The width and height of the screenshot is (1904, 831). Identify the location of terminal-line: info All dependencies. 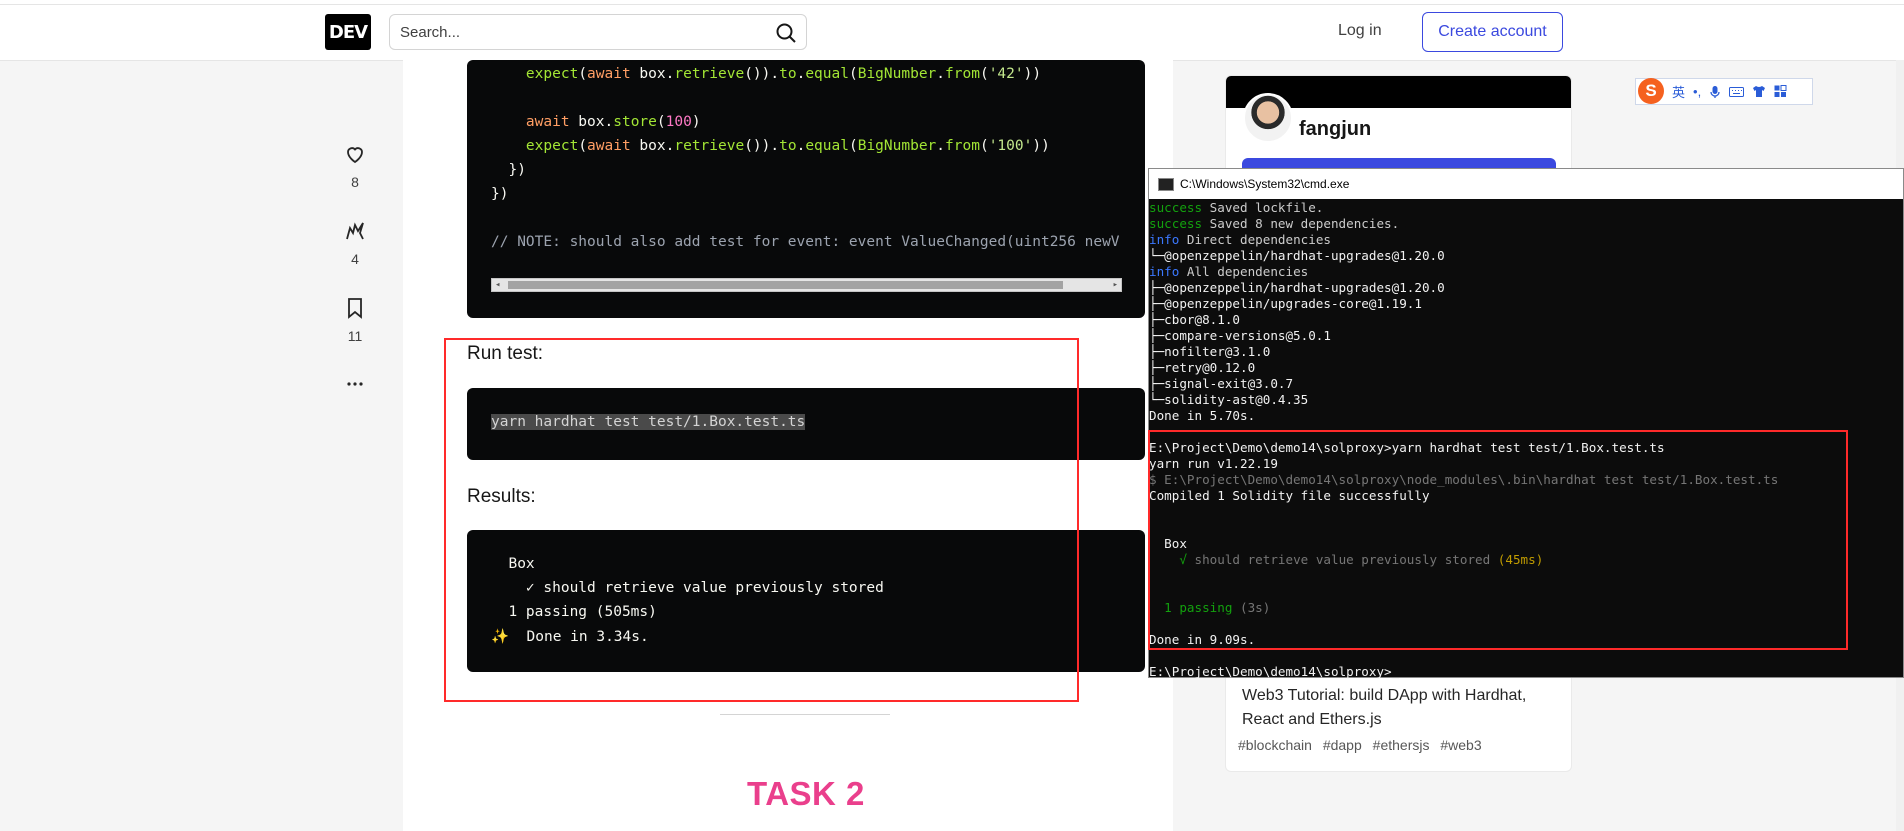
(1526, 272).